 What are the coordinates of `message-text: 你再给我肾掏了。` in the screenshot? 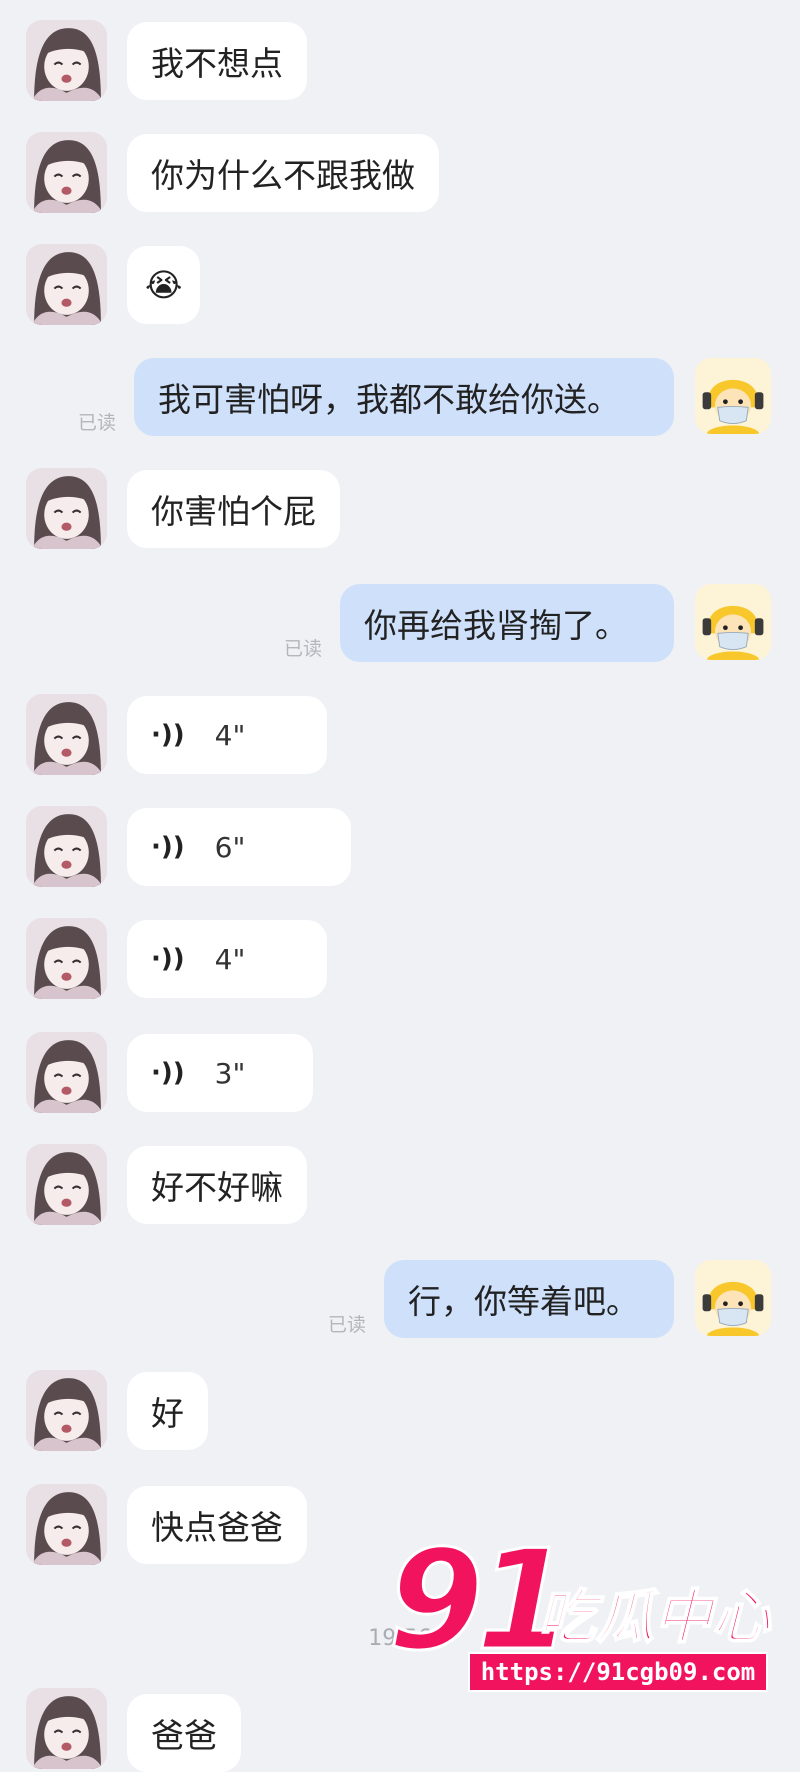 It's located at (496, 625).